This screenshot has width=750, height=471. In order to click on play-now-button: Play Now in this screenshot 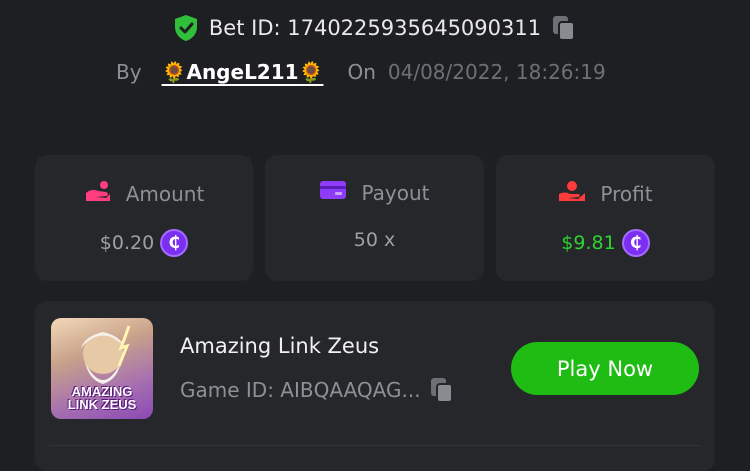, I will do `click(605, 368)`.